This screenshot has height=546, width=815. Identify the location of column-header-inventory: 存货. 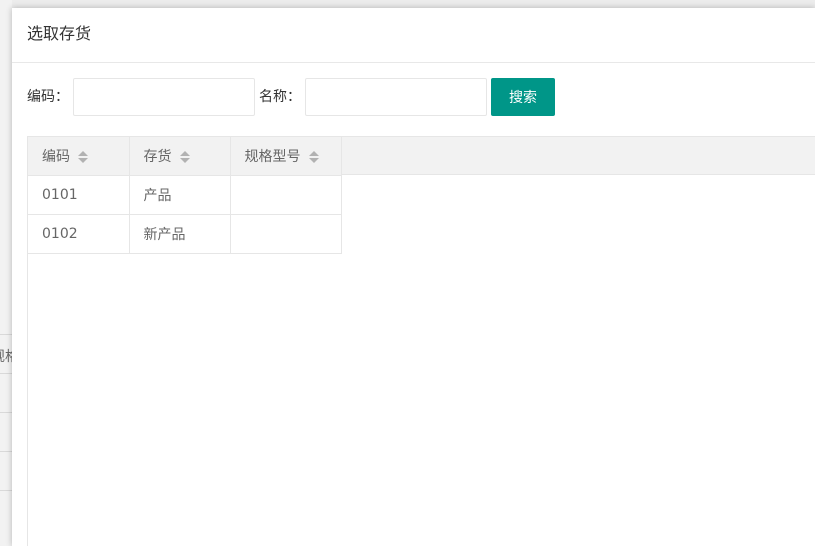
(180, 156).